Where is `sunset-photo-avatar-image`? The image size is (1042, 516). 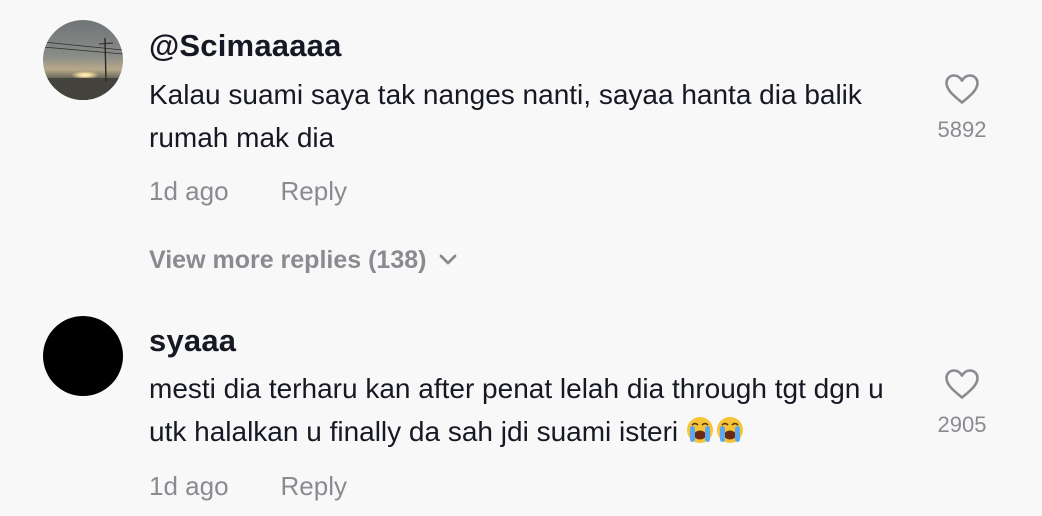
sunset-photo-avatar-image is located at coordinates (83, 60).